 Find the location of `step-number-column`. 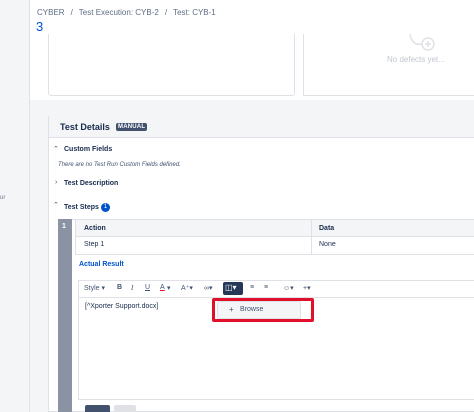

step-number-column is located at coordinates (65, 315).